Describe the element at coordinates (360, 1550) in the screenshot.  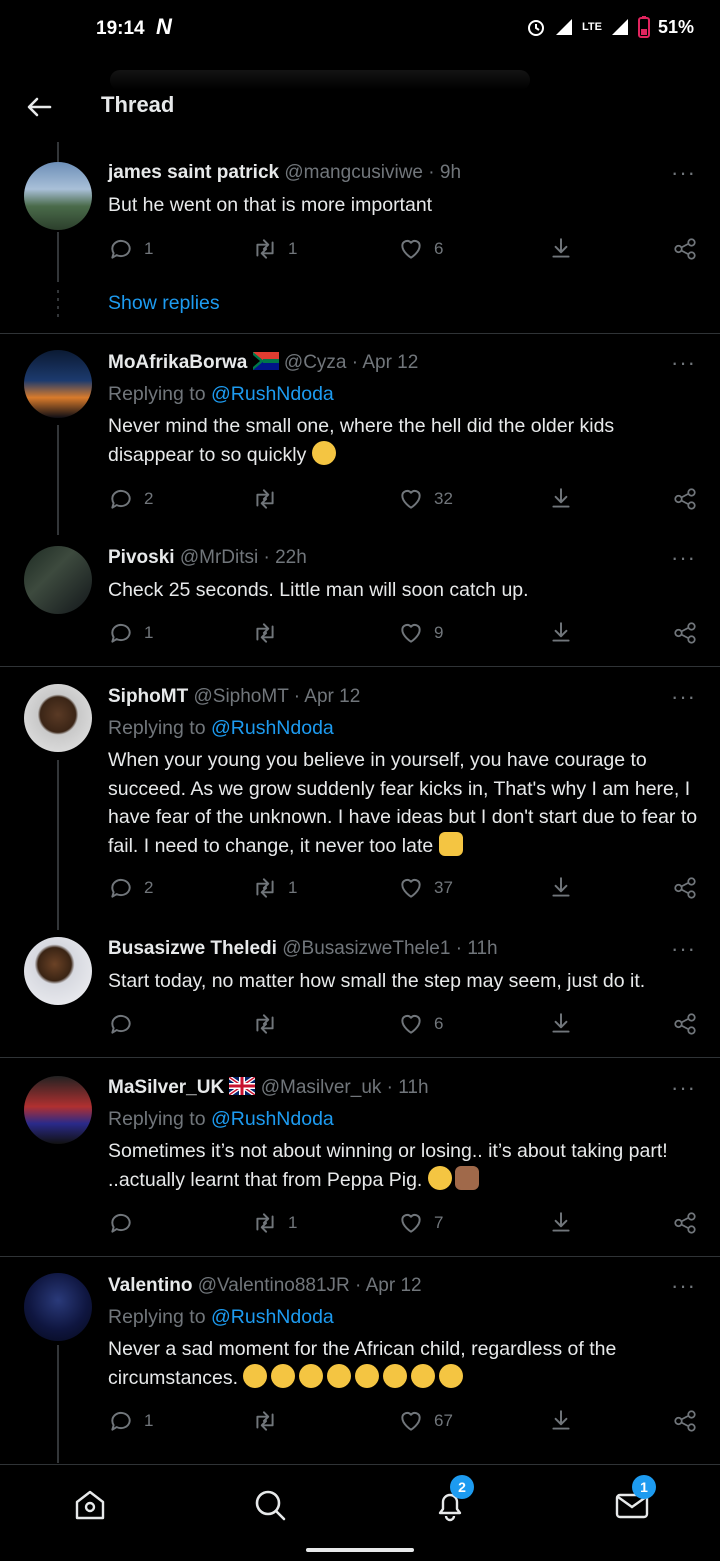
I see `home-indicator` at that location.